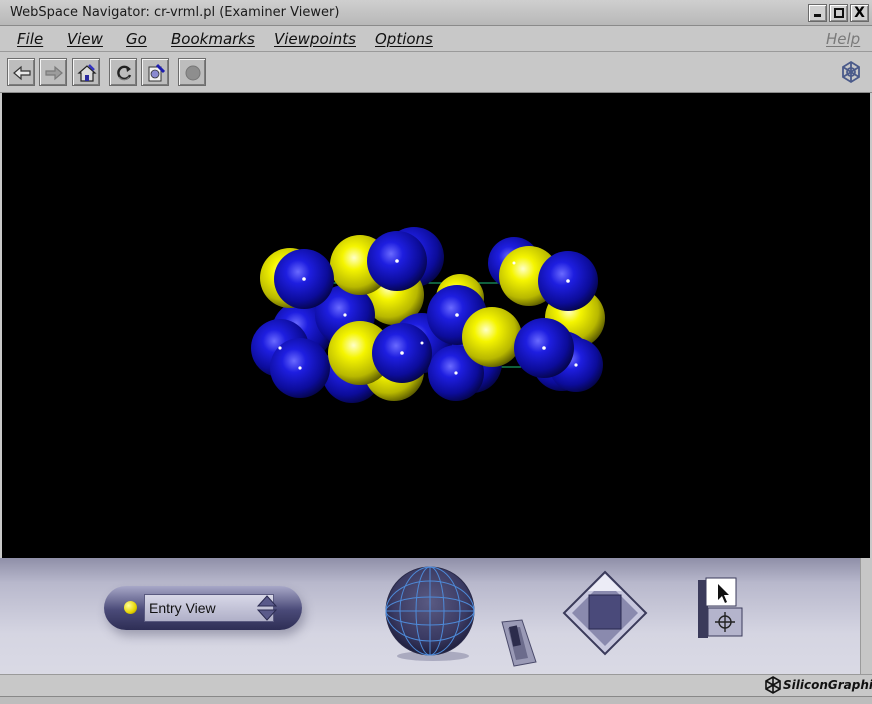  I want to click on close-button: X, so click(859, 13).